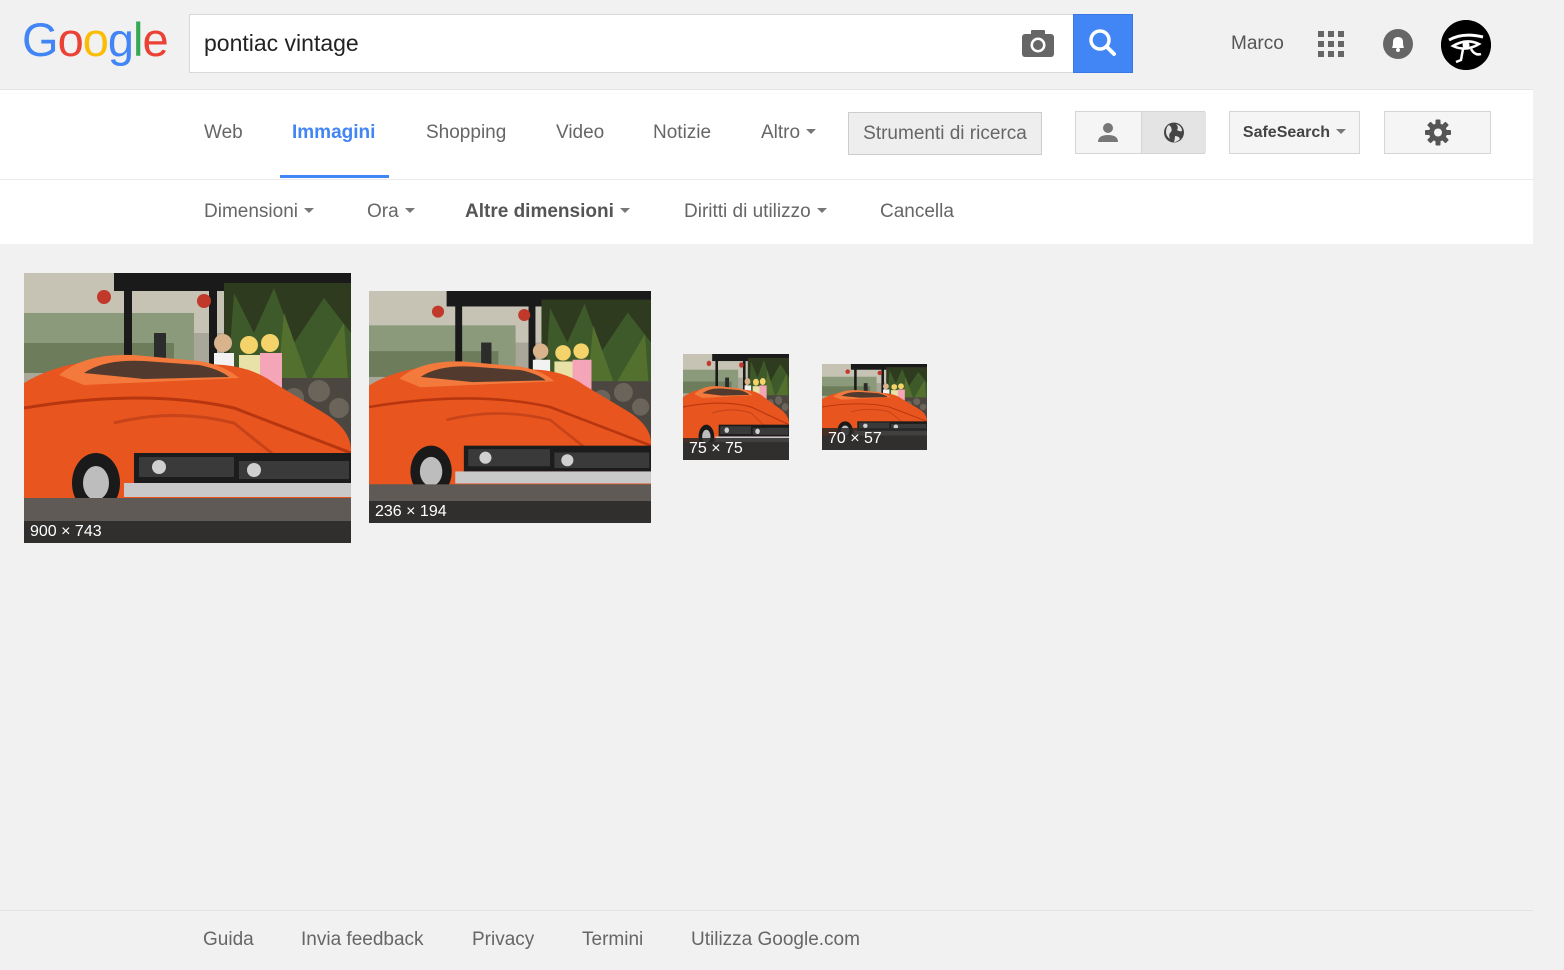 The image size is (1564, 970). What do you see at coordinates (40, 39) in the screenshot?
I see `logo-letter: G` at bounding box center [40, 39].